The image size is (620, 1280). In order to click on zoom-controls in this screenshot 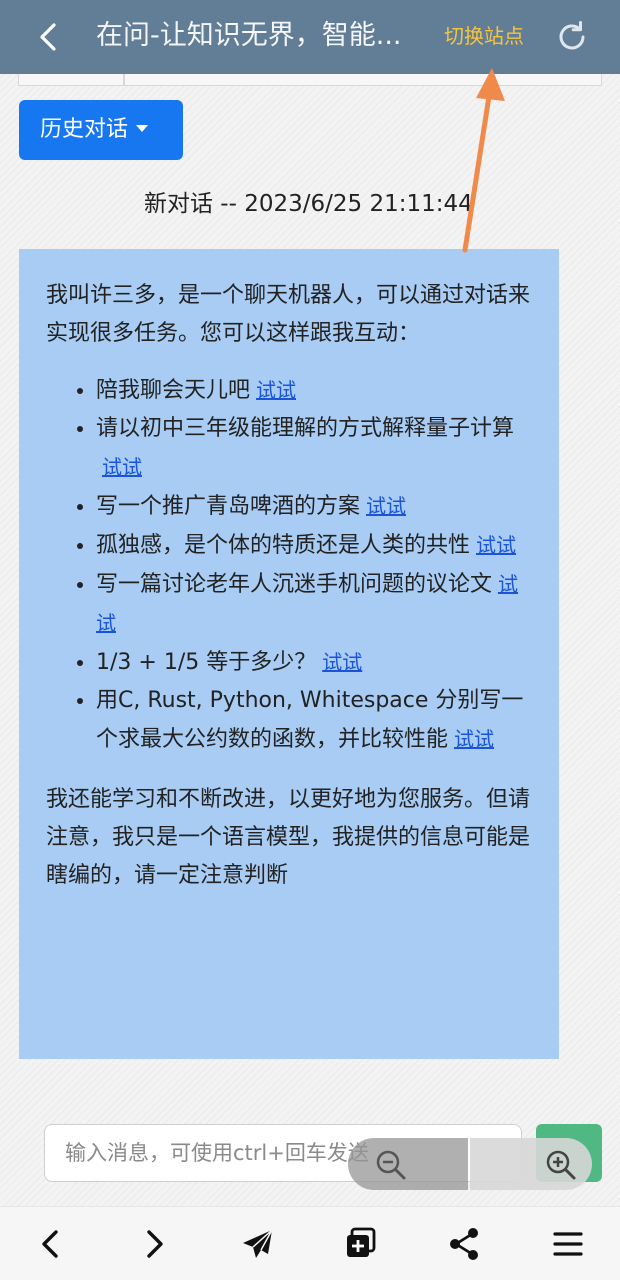, I will do `click(470, 1164)`.